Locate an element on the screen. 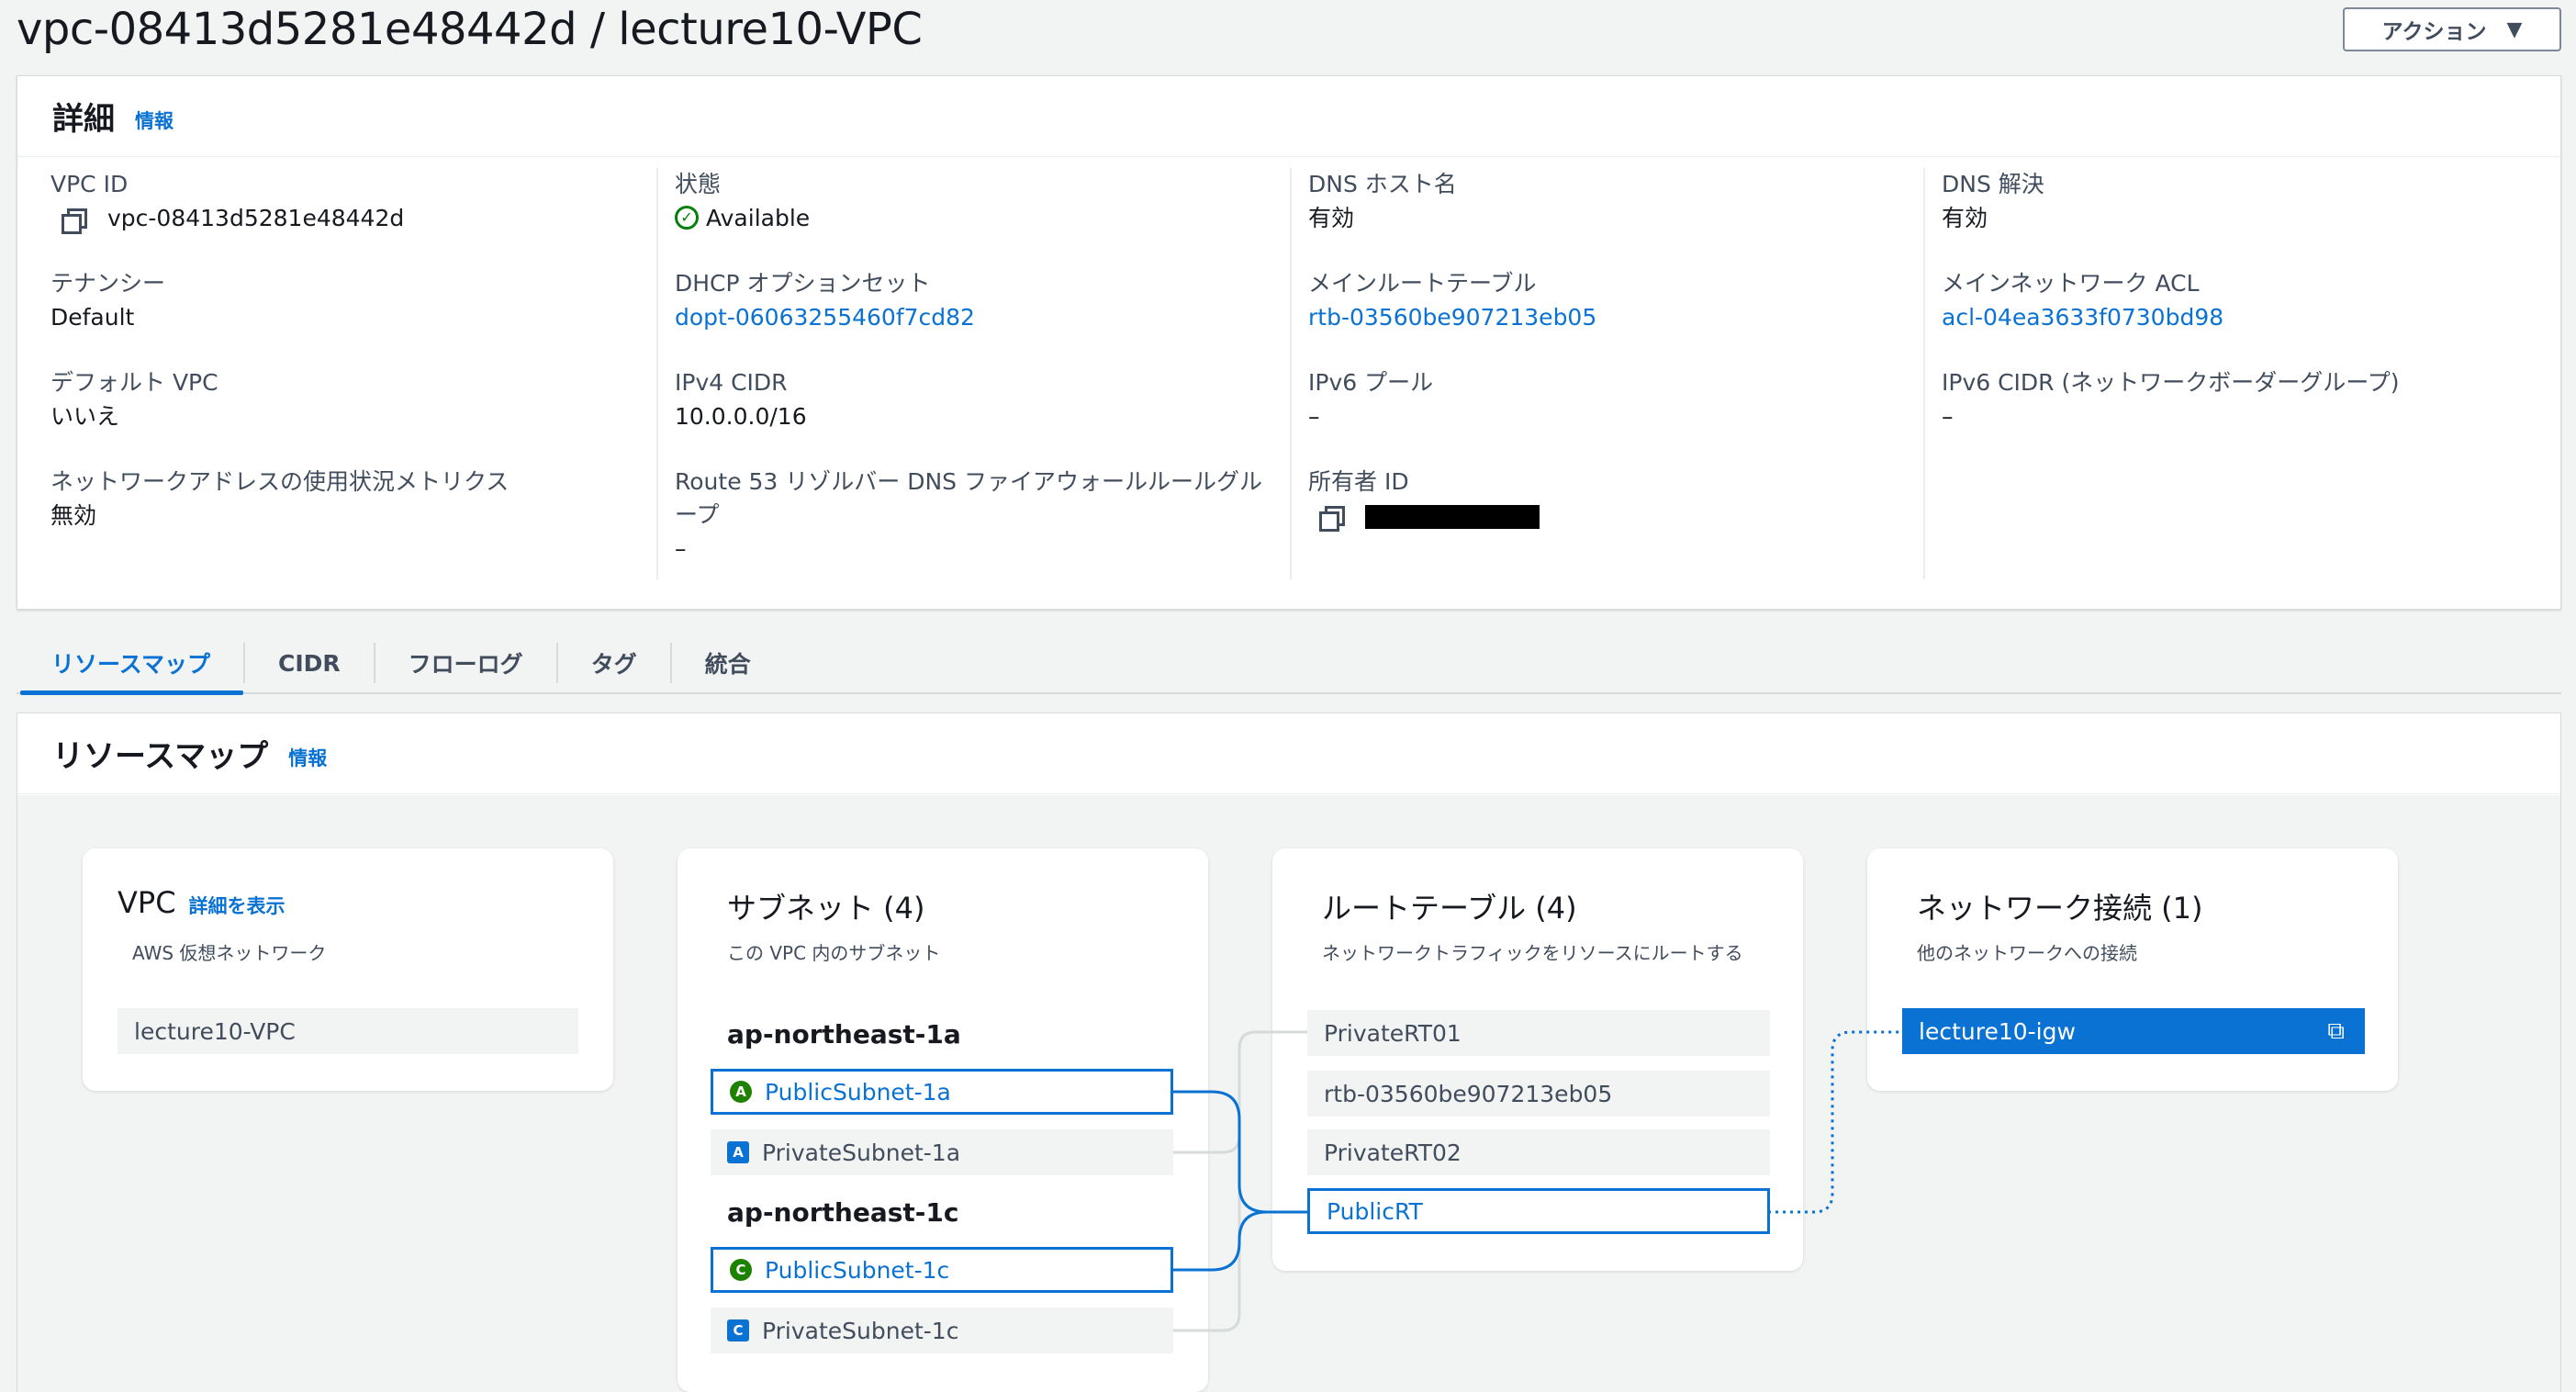 The width and height of the screenshot is (2576, 1392). field-label-cont: ープ is located at coordinates (697, 514).